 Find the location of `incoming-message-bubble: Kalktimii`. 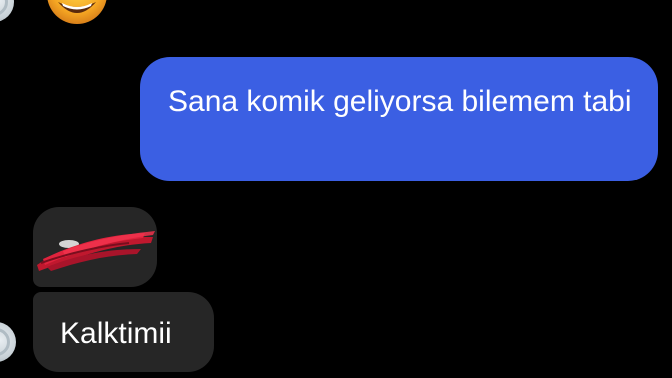

incoming-message-bubble: Kalktimii is located at coordinates (123, 332).